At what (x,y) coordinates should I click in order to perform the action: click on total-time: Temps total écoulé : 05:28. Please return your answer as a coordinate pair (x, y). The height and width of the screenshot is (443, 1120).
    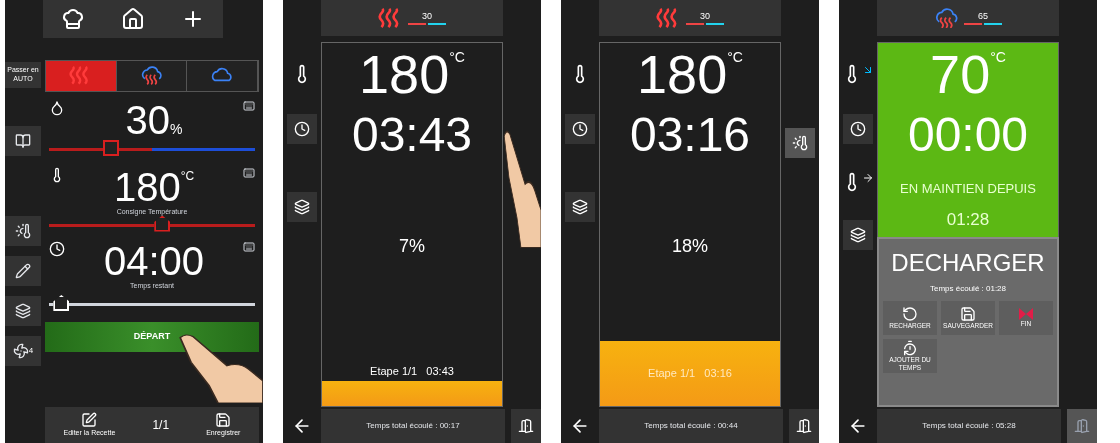
    Looking at the image, I should click on (969, 426).